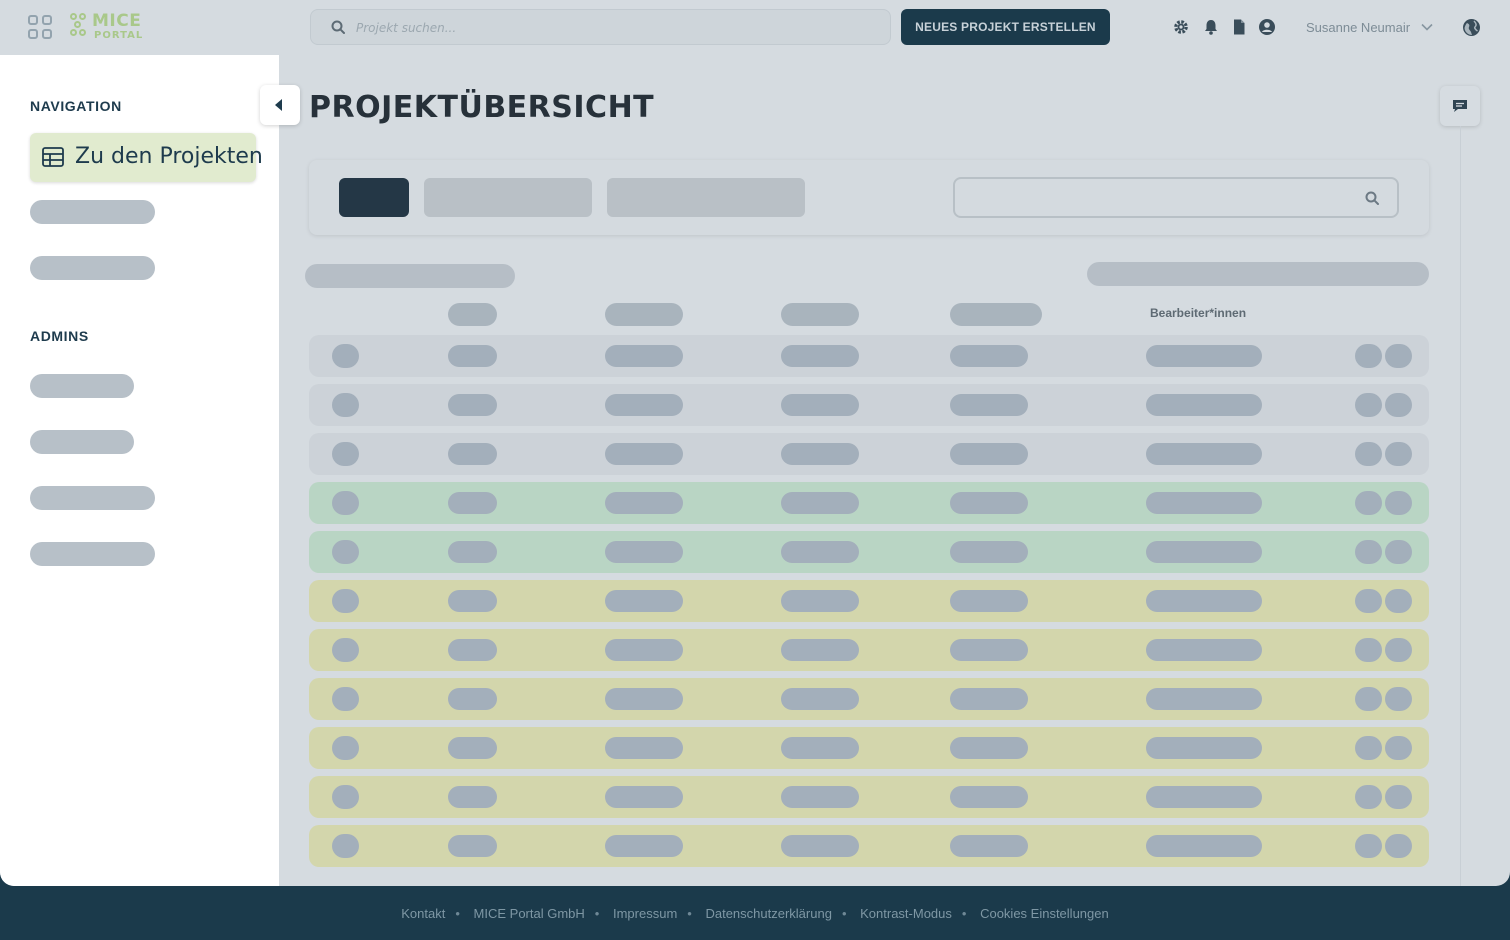 The width and height of the screenshot is (1510, 940). I want to click on mice-portal-logo: MICE PORTAL, so click(110, 28).